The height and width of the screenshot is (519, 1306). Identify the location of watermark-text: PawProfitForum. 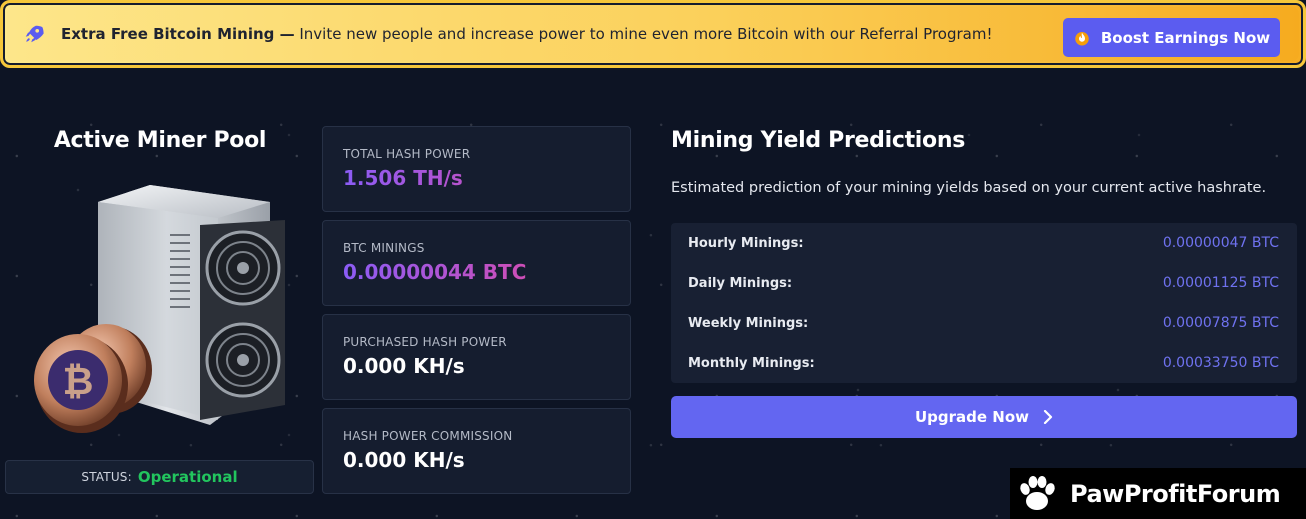
(1175, 493).